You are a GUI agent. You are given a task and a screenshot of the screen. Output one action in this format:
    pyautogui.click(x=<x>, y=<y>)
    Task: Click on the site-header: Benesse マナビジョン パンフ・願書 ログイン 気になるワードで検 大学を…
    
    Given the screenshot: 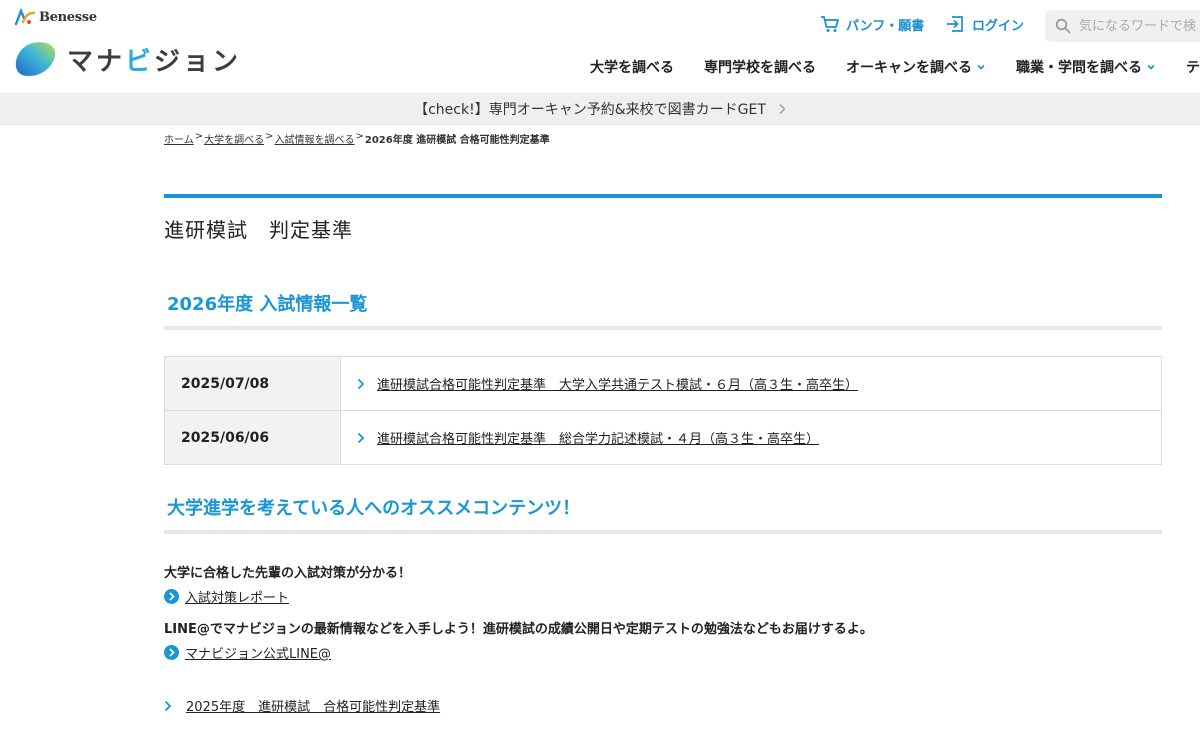 What is the action you would take?
    pyautogui.click(x=600, y=46)
    